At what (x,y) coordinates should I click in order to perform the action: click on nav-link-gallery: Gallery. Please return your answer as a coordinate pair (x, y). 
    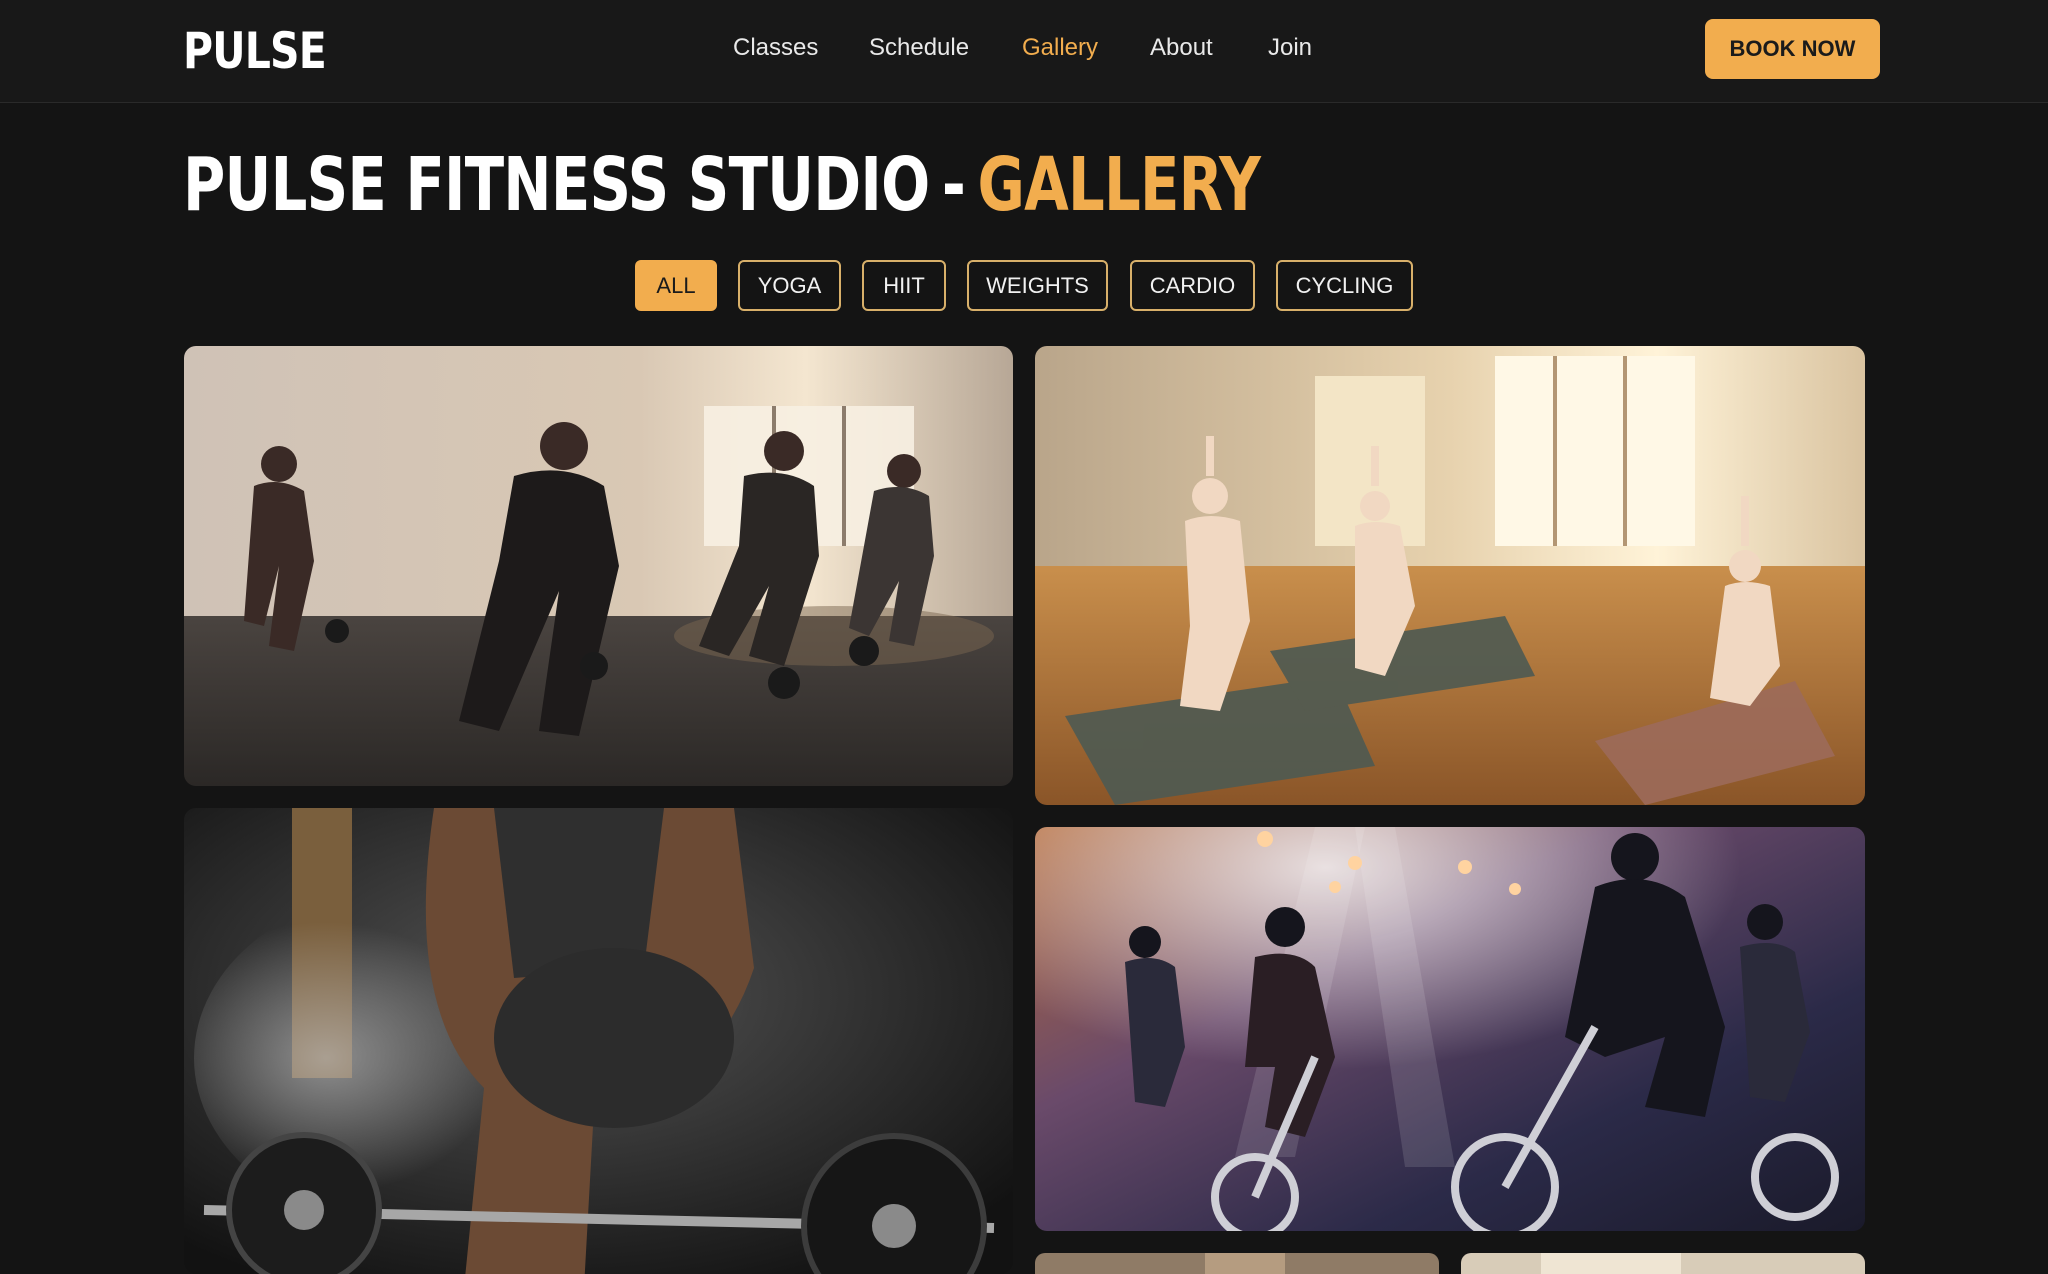
    Looking at the image, I should click on (1060, 48).